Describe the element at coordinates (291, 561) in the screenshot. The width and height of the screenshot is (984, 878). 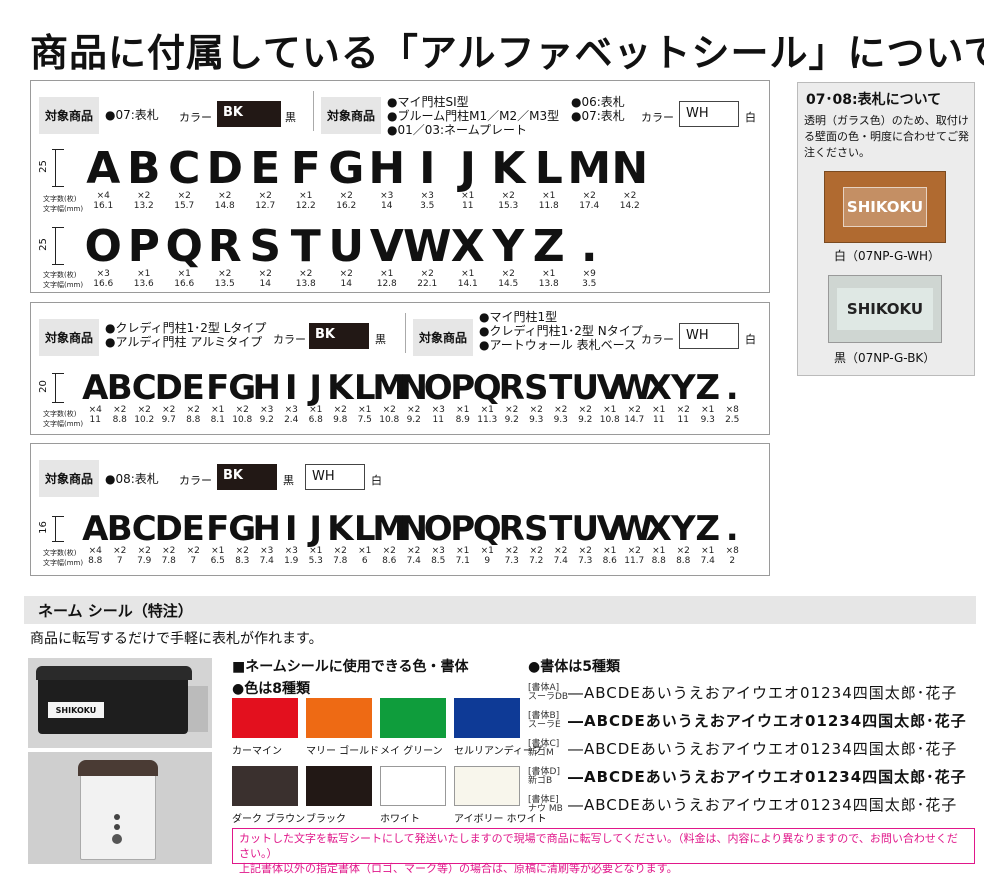
I see `letter-width: 1.9` at that location.